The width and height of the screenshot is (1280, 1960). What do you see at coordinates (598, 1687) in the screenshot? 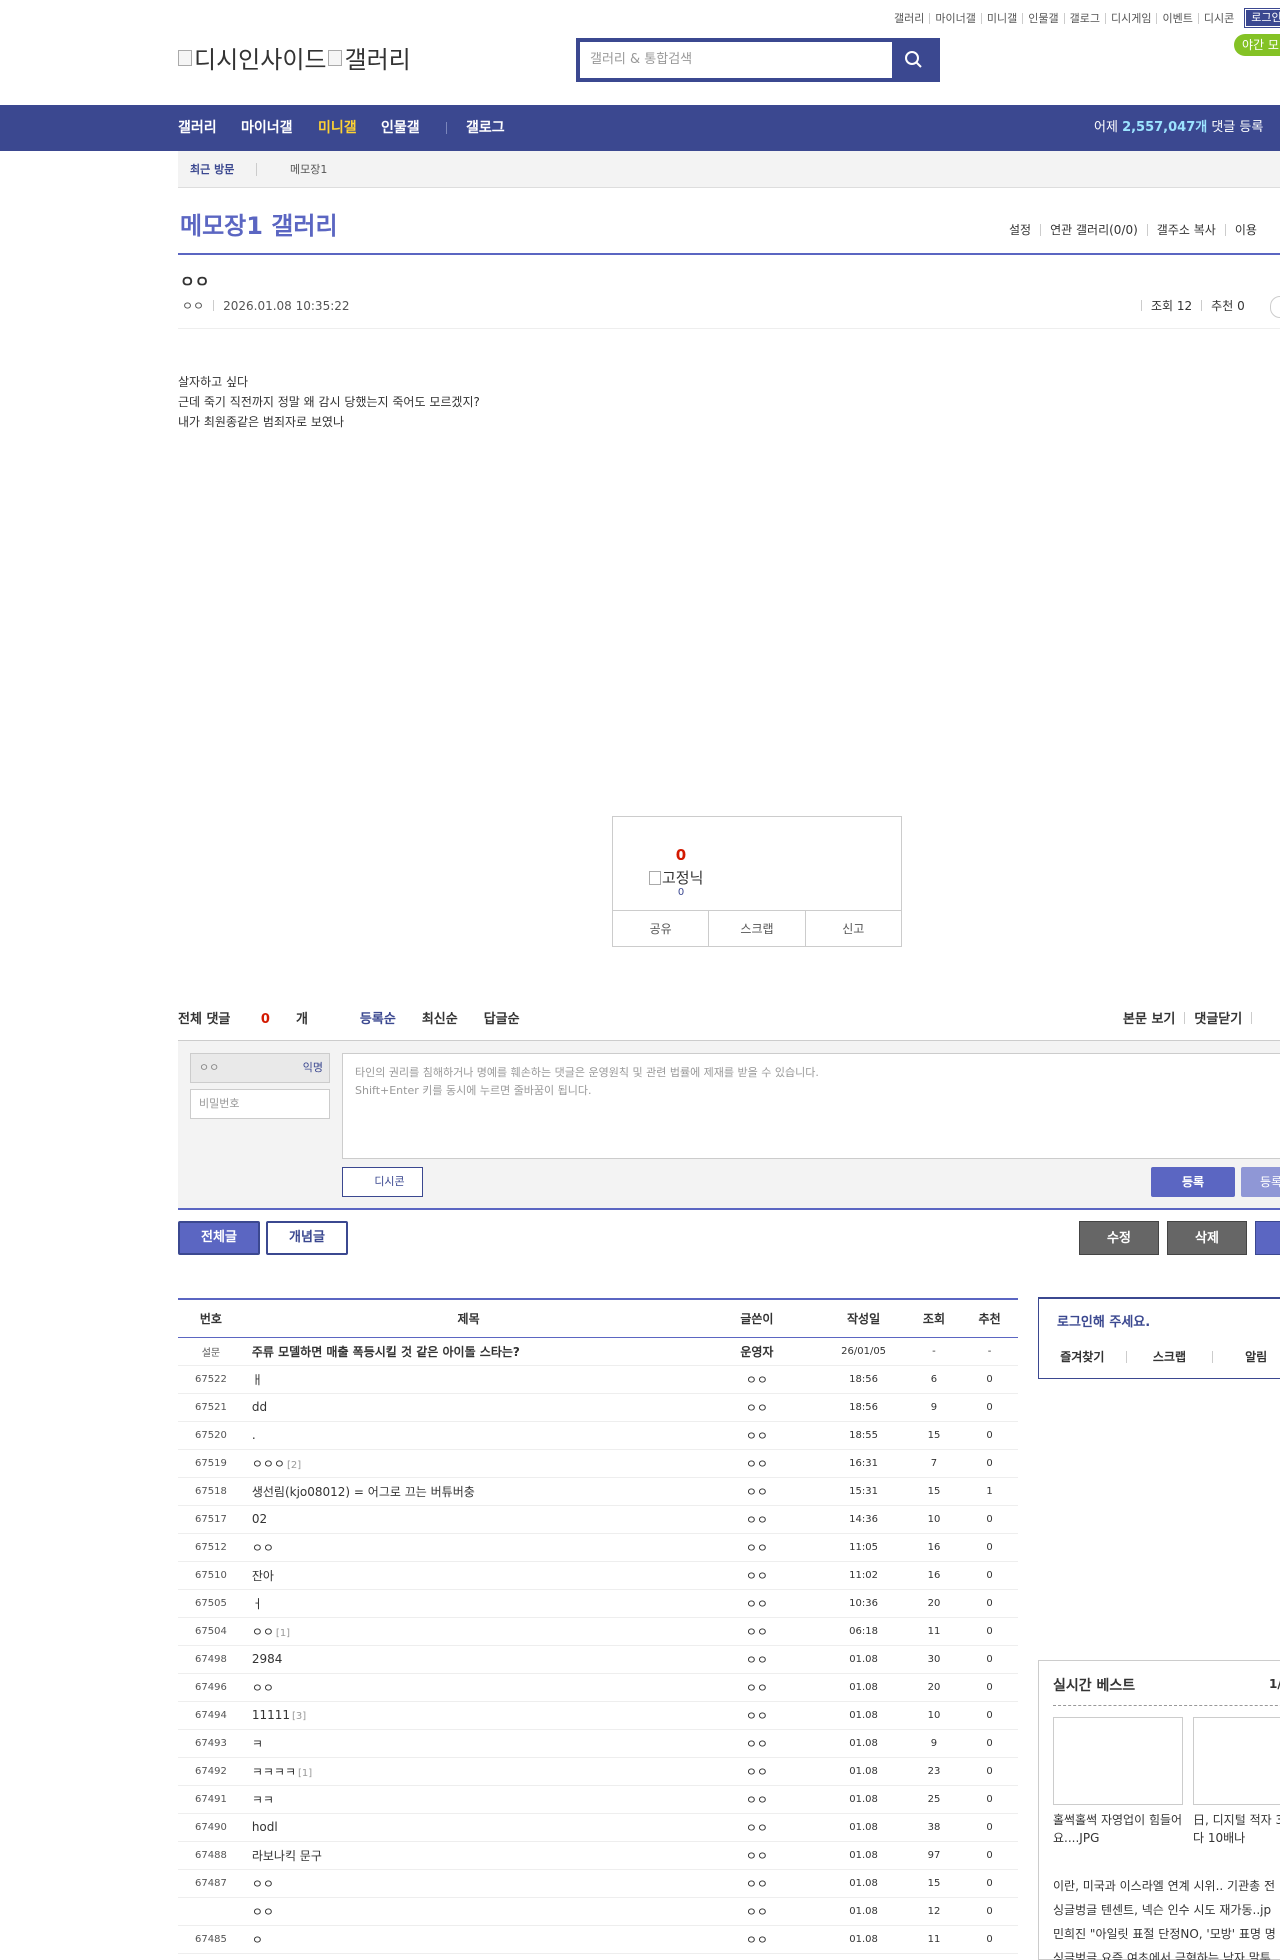
I see `table-row: 67496 ㅇㅇ ㅇㅇ 01.08 20 0` at bounding box center [598, 1687].